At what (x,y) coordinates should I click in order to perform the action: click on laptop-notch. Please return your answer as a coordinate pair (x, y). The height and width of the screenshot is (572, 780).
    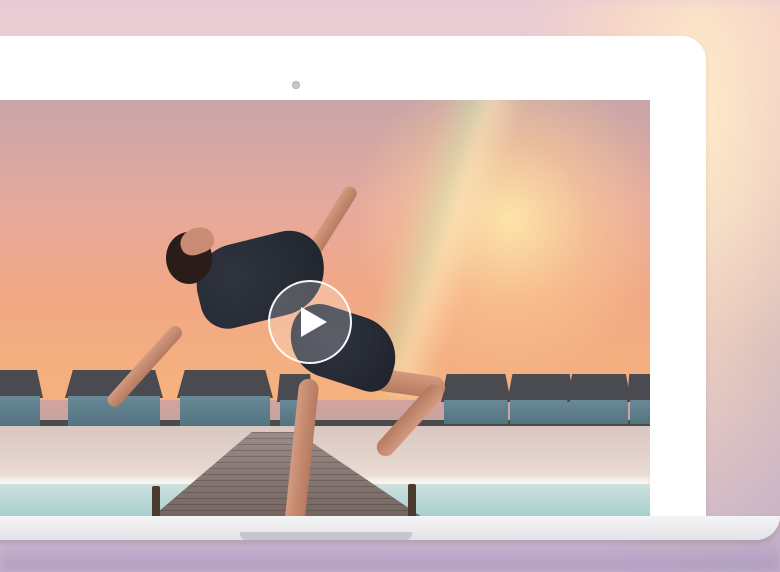
    Looking at the image, I should click on (326, 536).